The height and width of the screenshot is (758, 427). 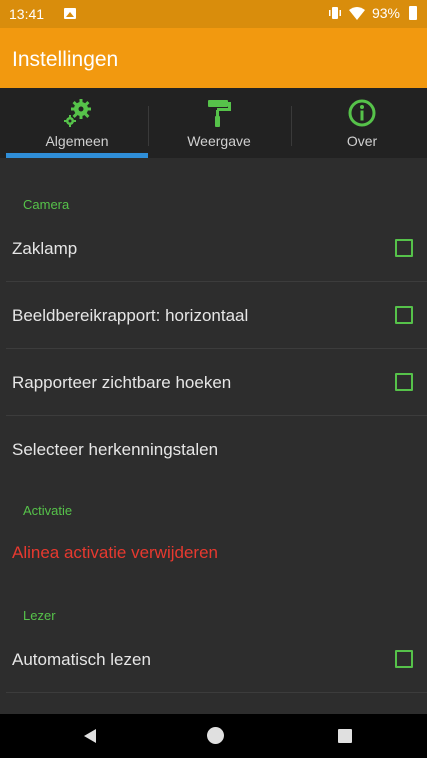 What do you see at coordinates (27, 14) in the screenshot?
I see `status-time: 13:41` at bounding box center [27, 14].